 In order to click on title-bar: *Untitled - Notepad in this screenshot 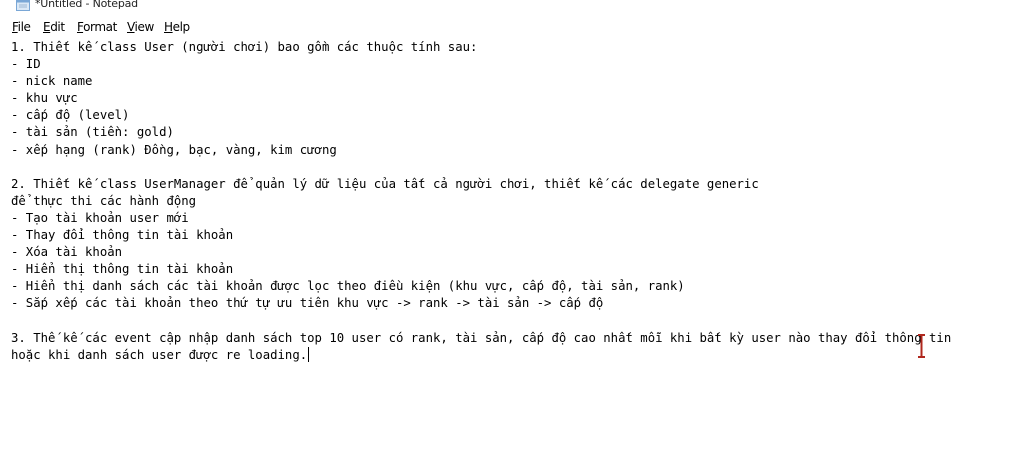, I will do `click(513, 7)`.